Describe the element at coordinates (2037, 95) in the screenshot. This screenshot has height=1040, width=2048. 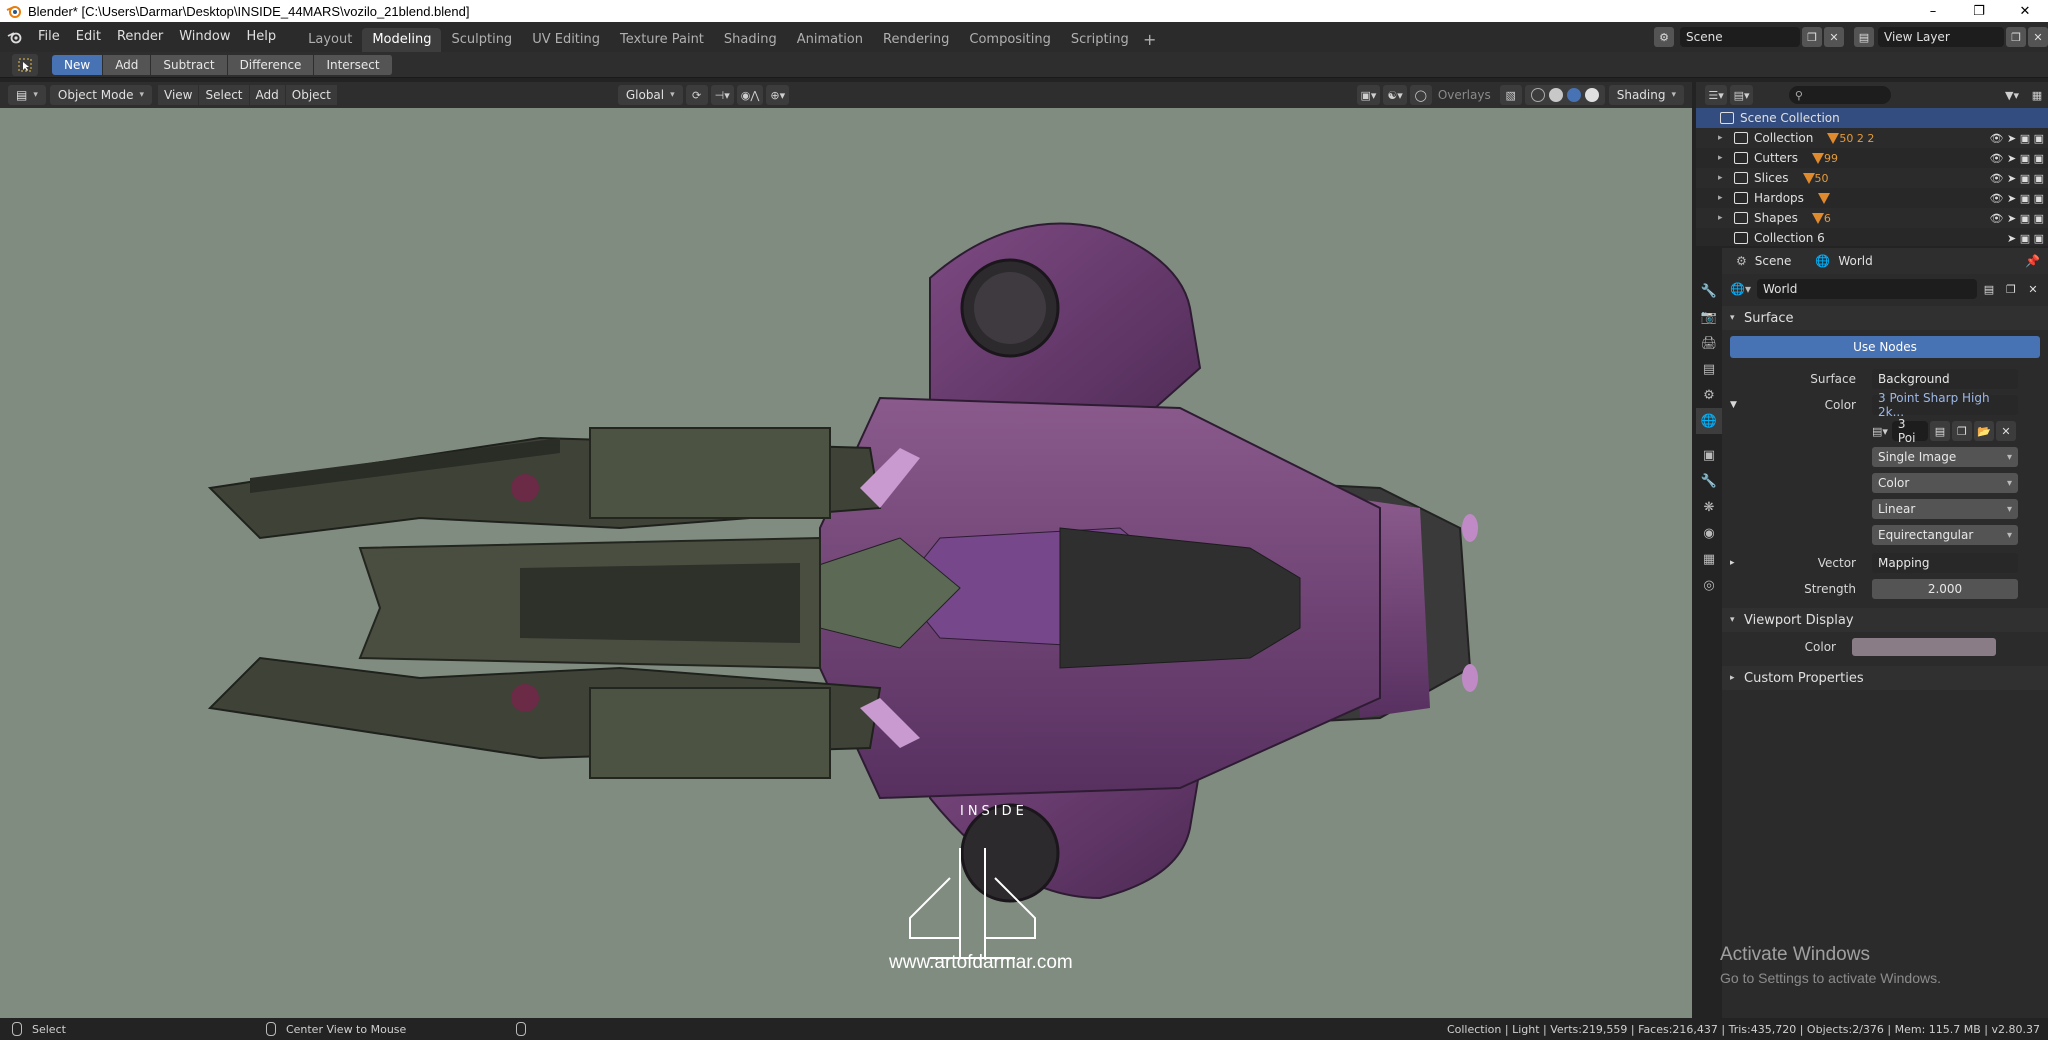
I see `new-collection-icon: ▦` at that location.